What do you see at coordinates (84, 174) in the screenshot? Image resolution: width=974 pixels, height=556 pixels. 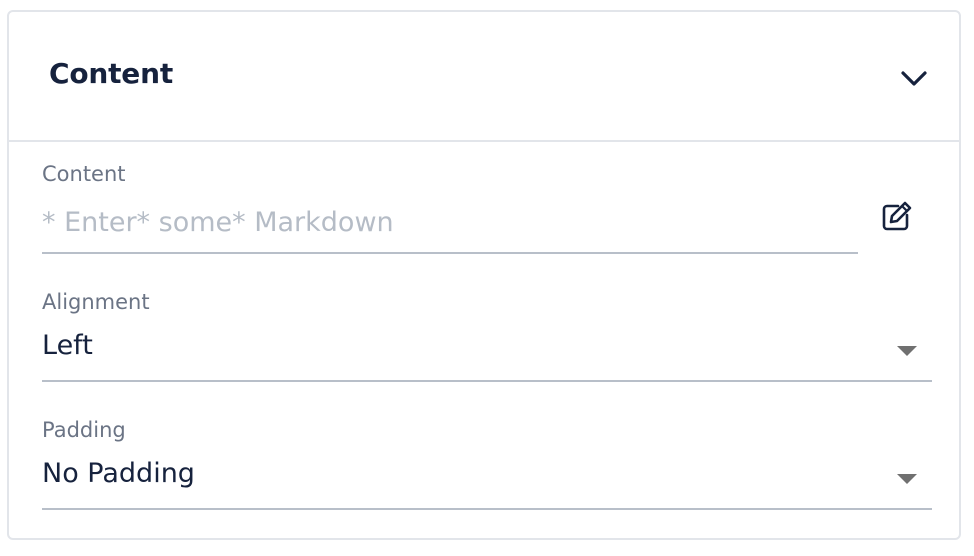 I see `content-field-label: Content` at bounding box center [84, 174].